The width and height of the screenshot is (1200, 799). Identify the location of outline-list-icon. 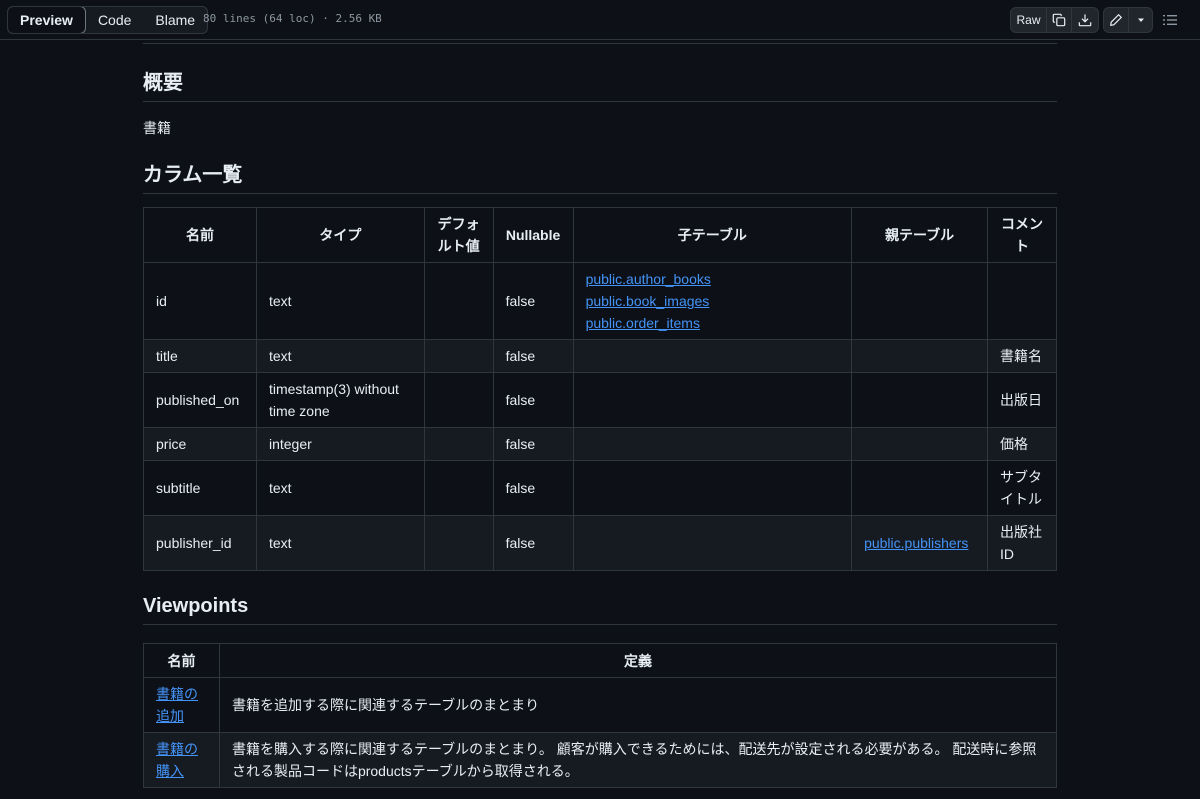
(1170, 20).